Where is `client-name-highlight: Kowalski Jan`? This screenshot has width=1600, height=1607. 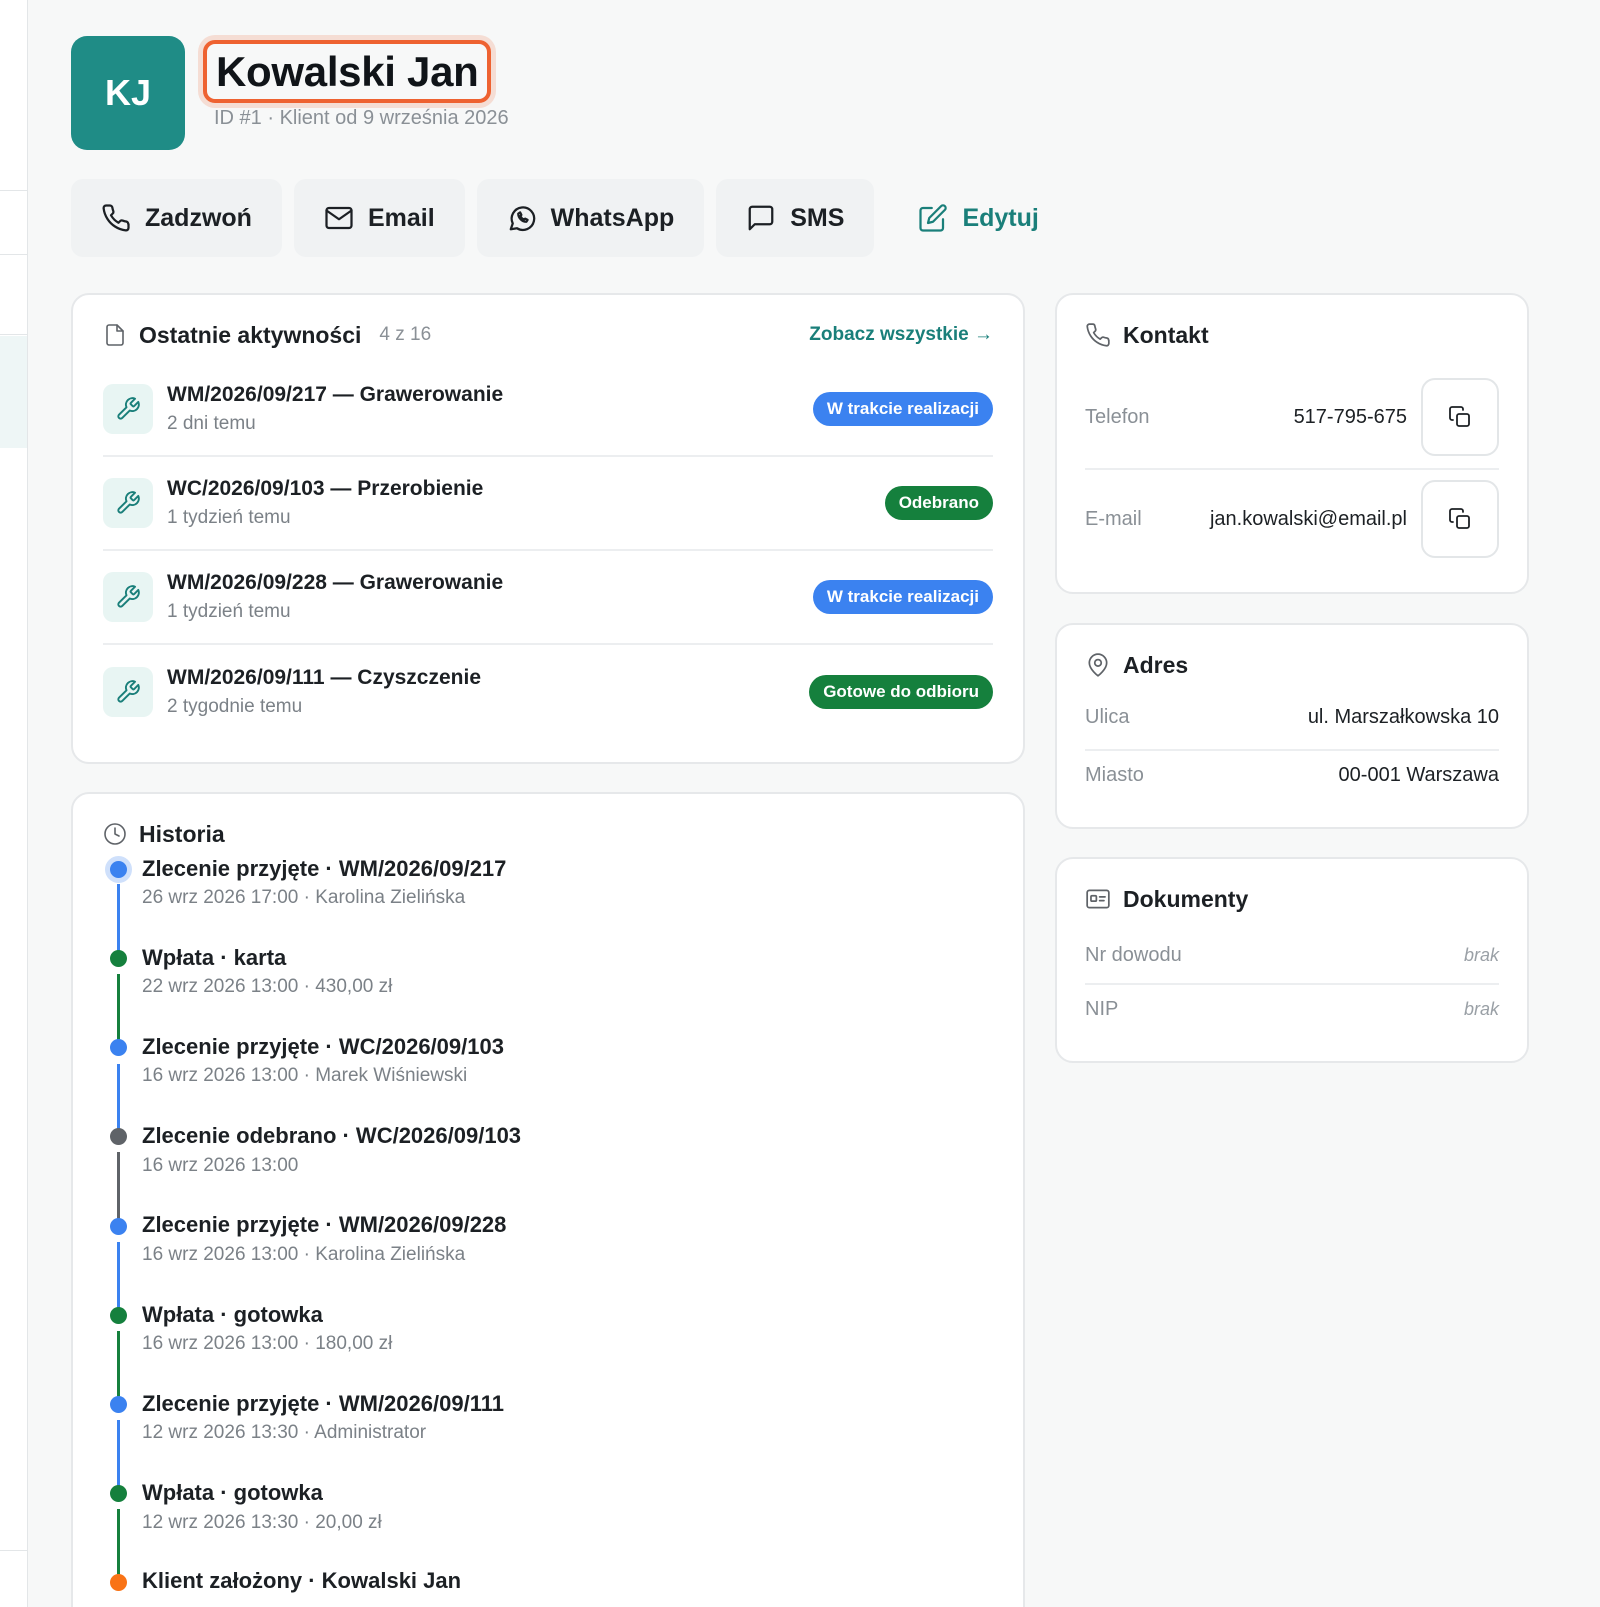 client-name-highlight: Kowalski Jan is located at coordinates (347, 71).